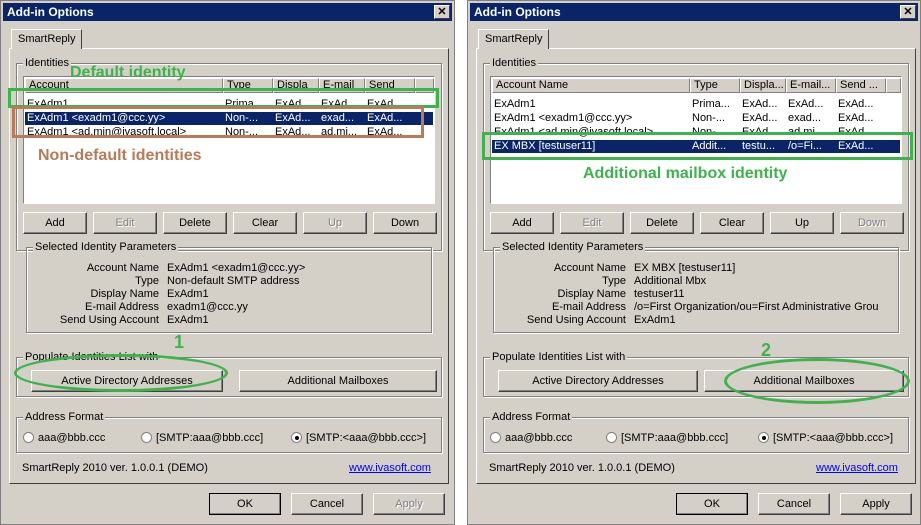 The height and width of the screenshot is (525, 921). Describe the element at coordinates (712, 504) in the screenshot. I see `right-ok-button: OK` at that location.